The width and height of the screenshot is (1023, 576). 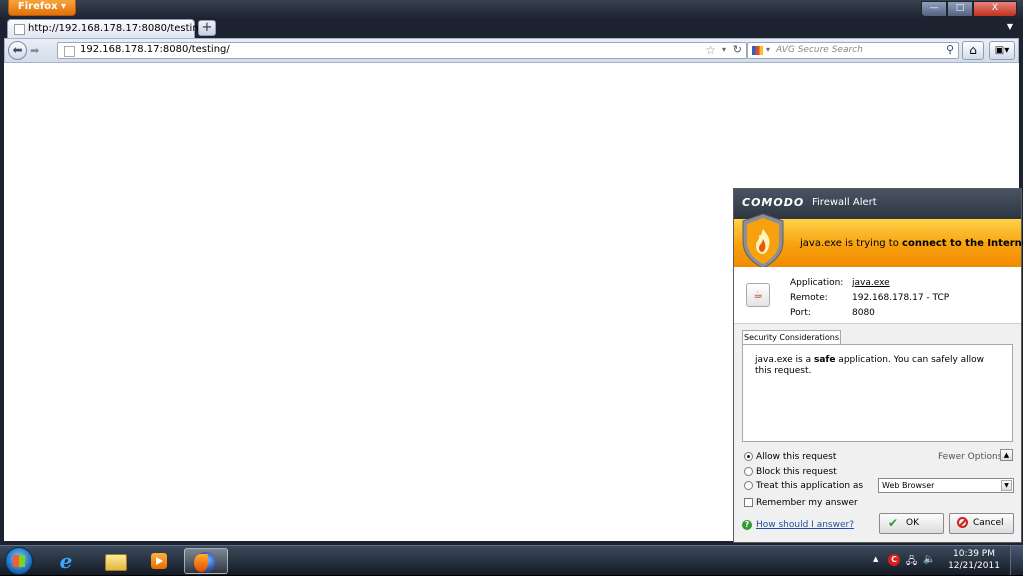 I want to click on start-button, so click(x=19, y=561).